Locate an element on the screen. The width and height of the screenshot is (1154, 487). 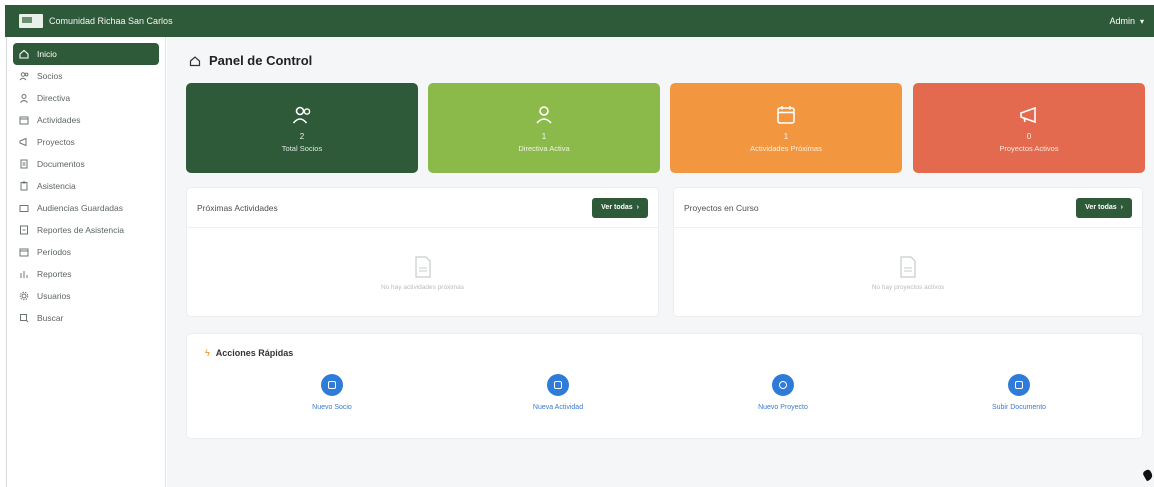
view-all-projects-button: Ver todas › is located at coordinates (1104, 207).